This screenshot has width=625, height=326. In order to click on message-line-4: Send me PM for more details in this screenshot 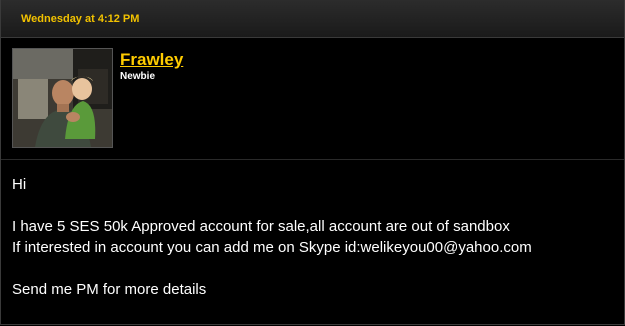, I will do `click(109, 289)`.